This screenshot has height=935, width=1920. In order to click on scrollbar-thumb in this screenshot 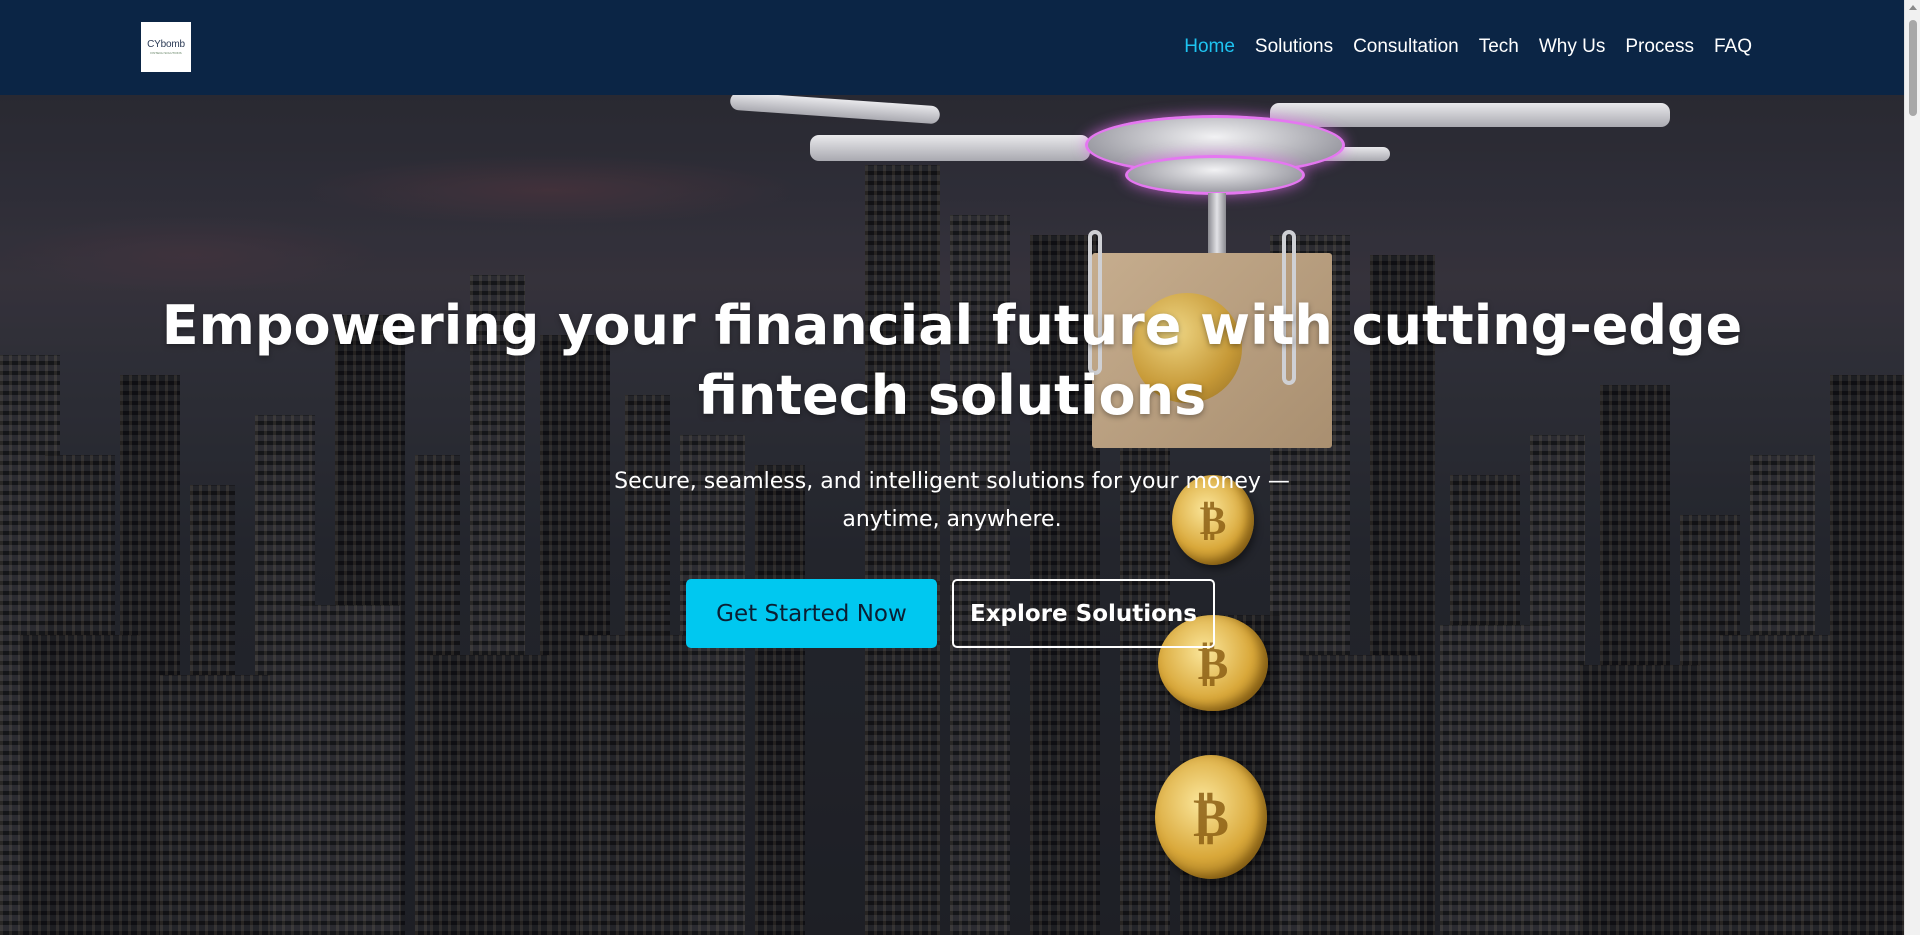, I will do `click(1913, 68)`.